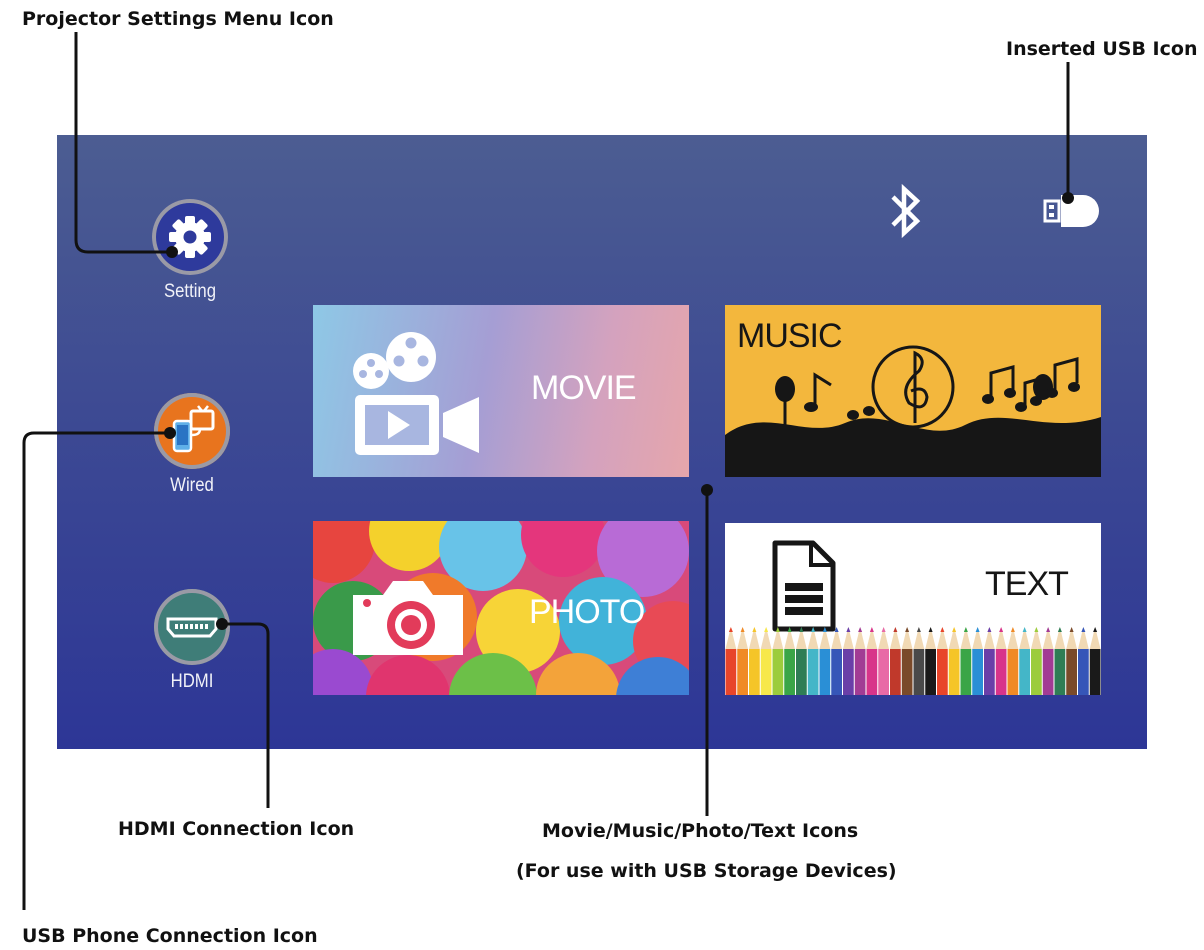 The height and width of the screenshot is (950, 1204). What do you see at coordinates (236, 829) in the screenshot?
I see `hdmi-callout: HDMI Connection Icon` at bounding box center [236, 829].